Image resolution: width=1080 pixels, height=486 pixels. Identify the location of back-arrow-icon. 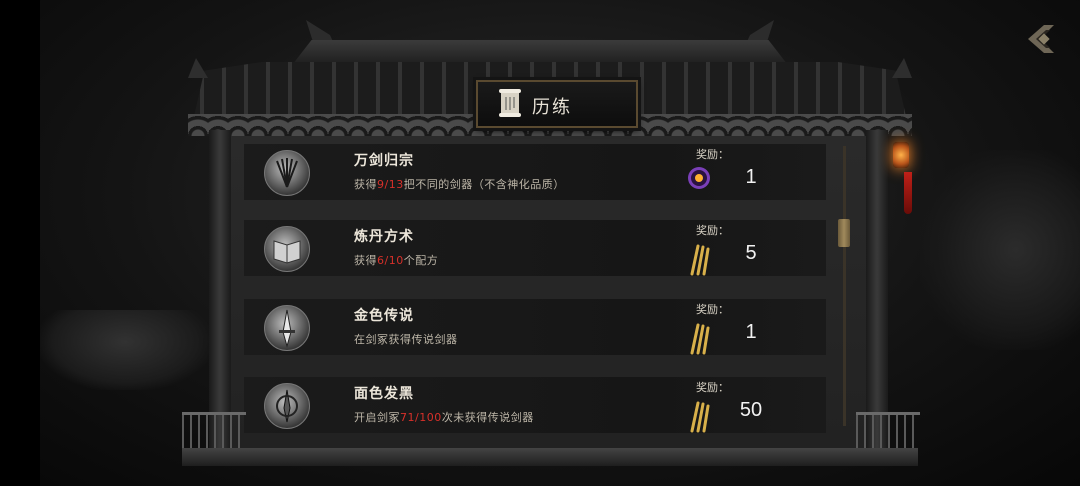
(1041, 39).